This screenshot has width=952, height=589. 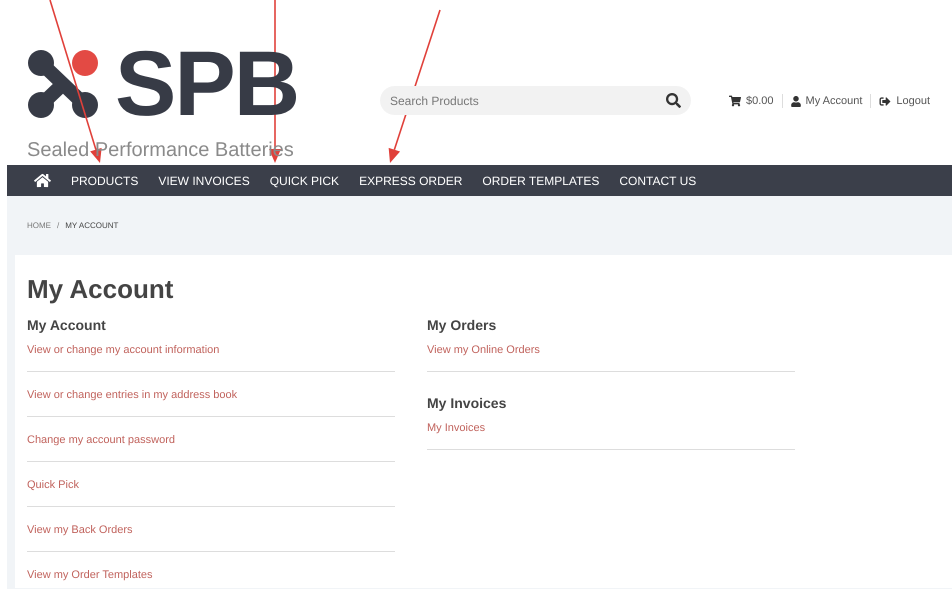 What do you see at coordinates (67, 325) in the screenshot?
I see `section-heading: My Account` at bounding box center [67, 325].